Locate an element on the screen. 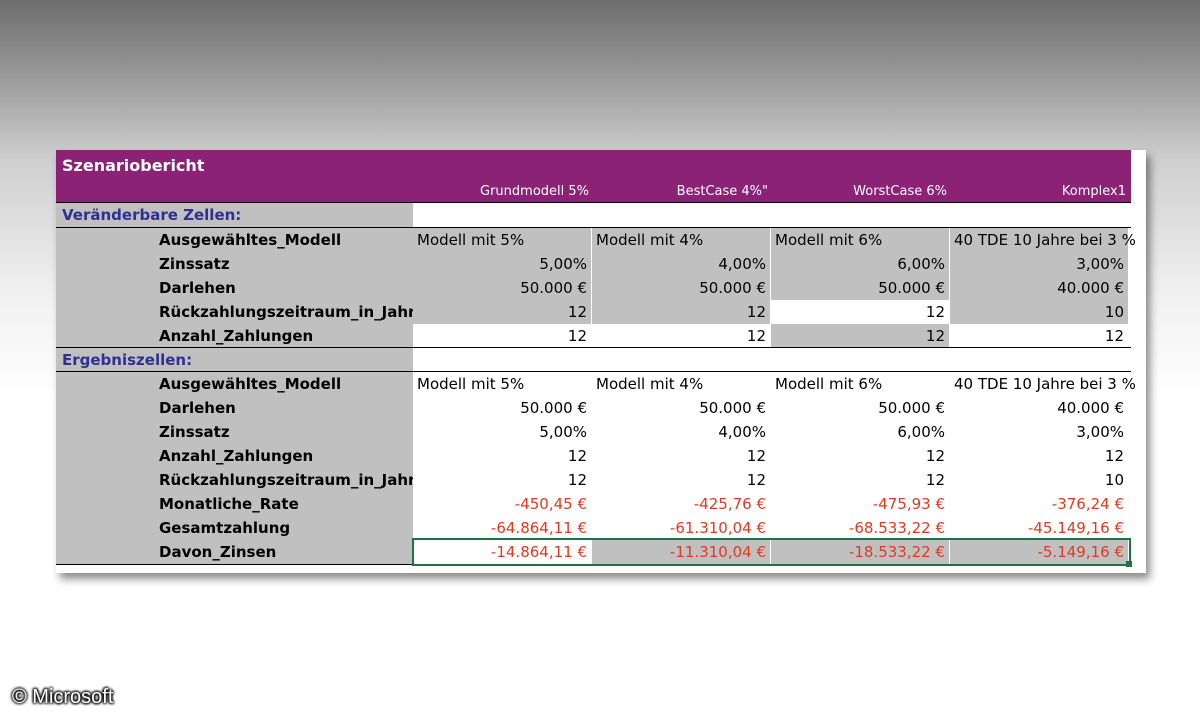  result-cell: -45.149,16 € is located at coordinates (1039, 528).